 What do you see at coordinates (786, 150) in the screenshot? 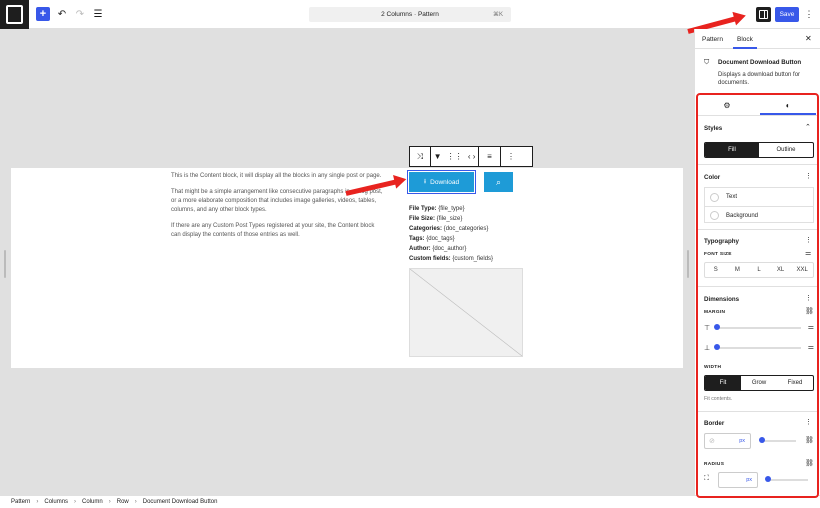
I see `style-option-outline: Outline` at bounding box center [786, 150].